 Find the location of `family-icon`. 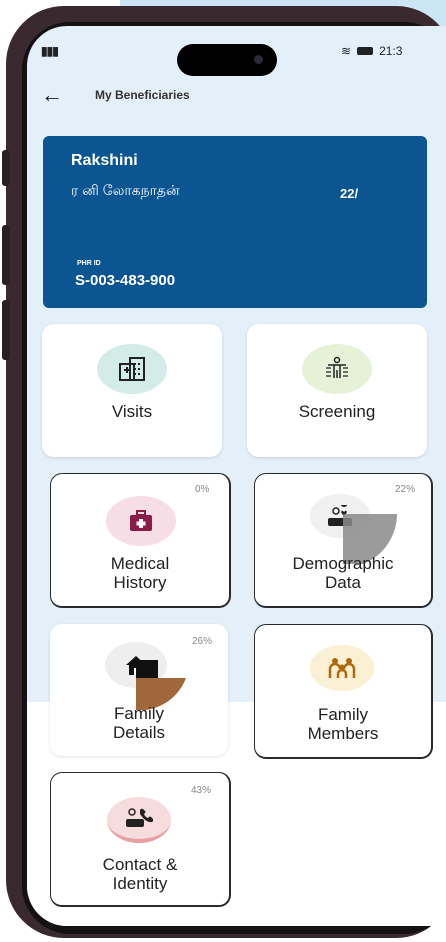

family-icon is located at coordinates (342, 668).